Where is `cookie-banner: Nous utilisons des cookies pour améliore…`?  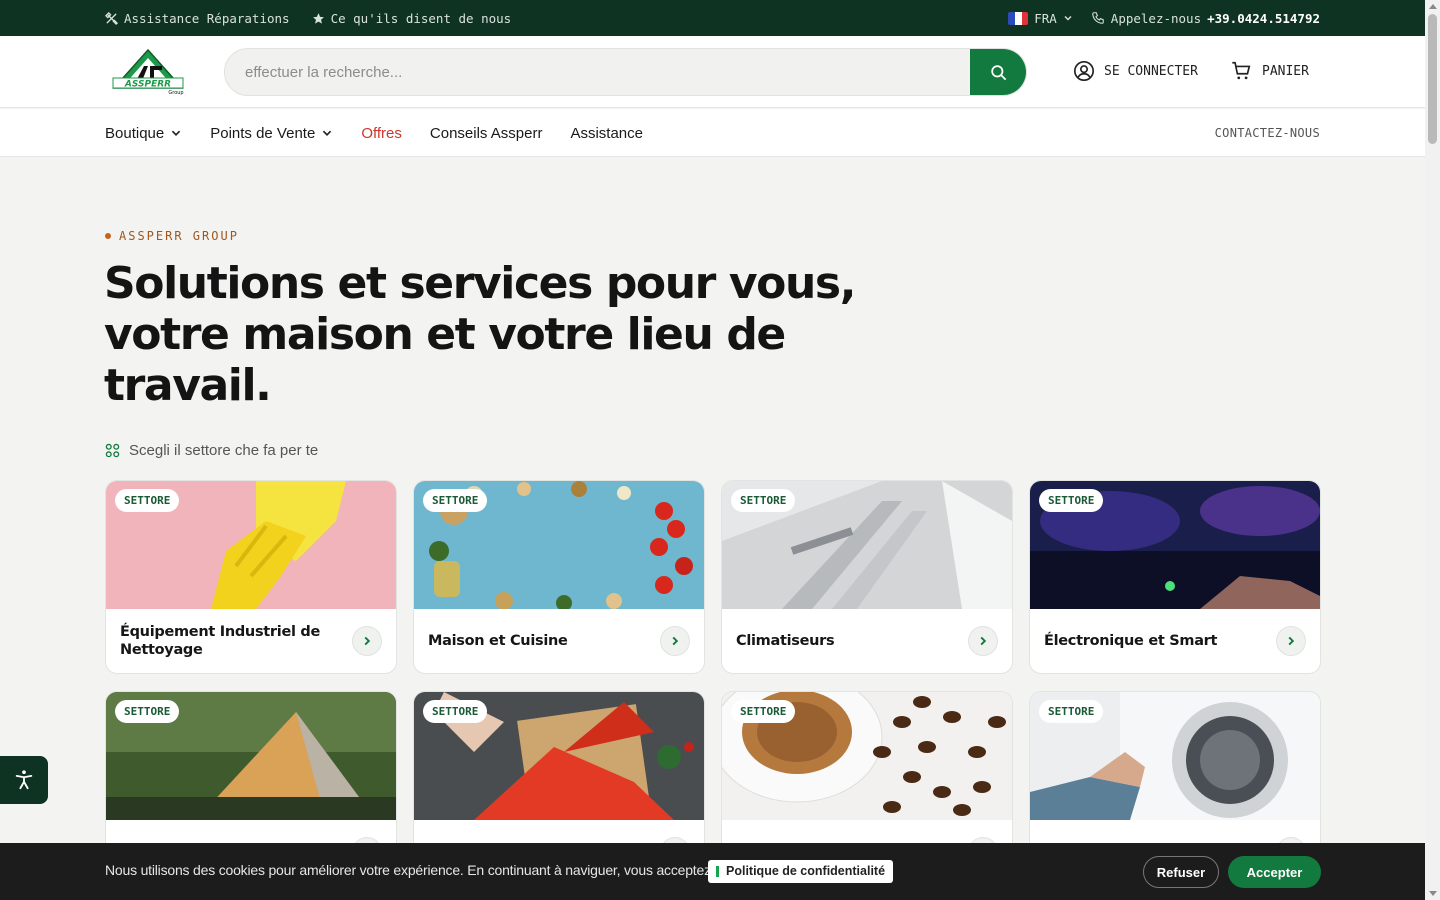 cookie-banner: Nous utilisons des cookies pour améliore… is located at coordinates (712, 871).